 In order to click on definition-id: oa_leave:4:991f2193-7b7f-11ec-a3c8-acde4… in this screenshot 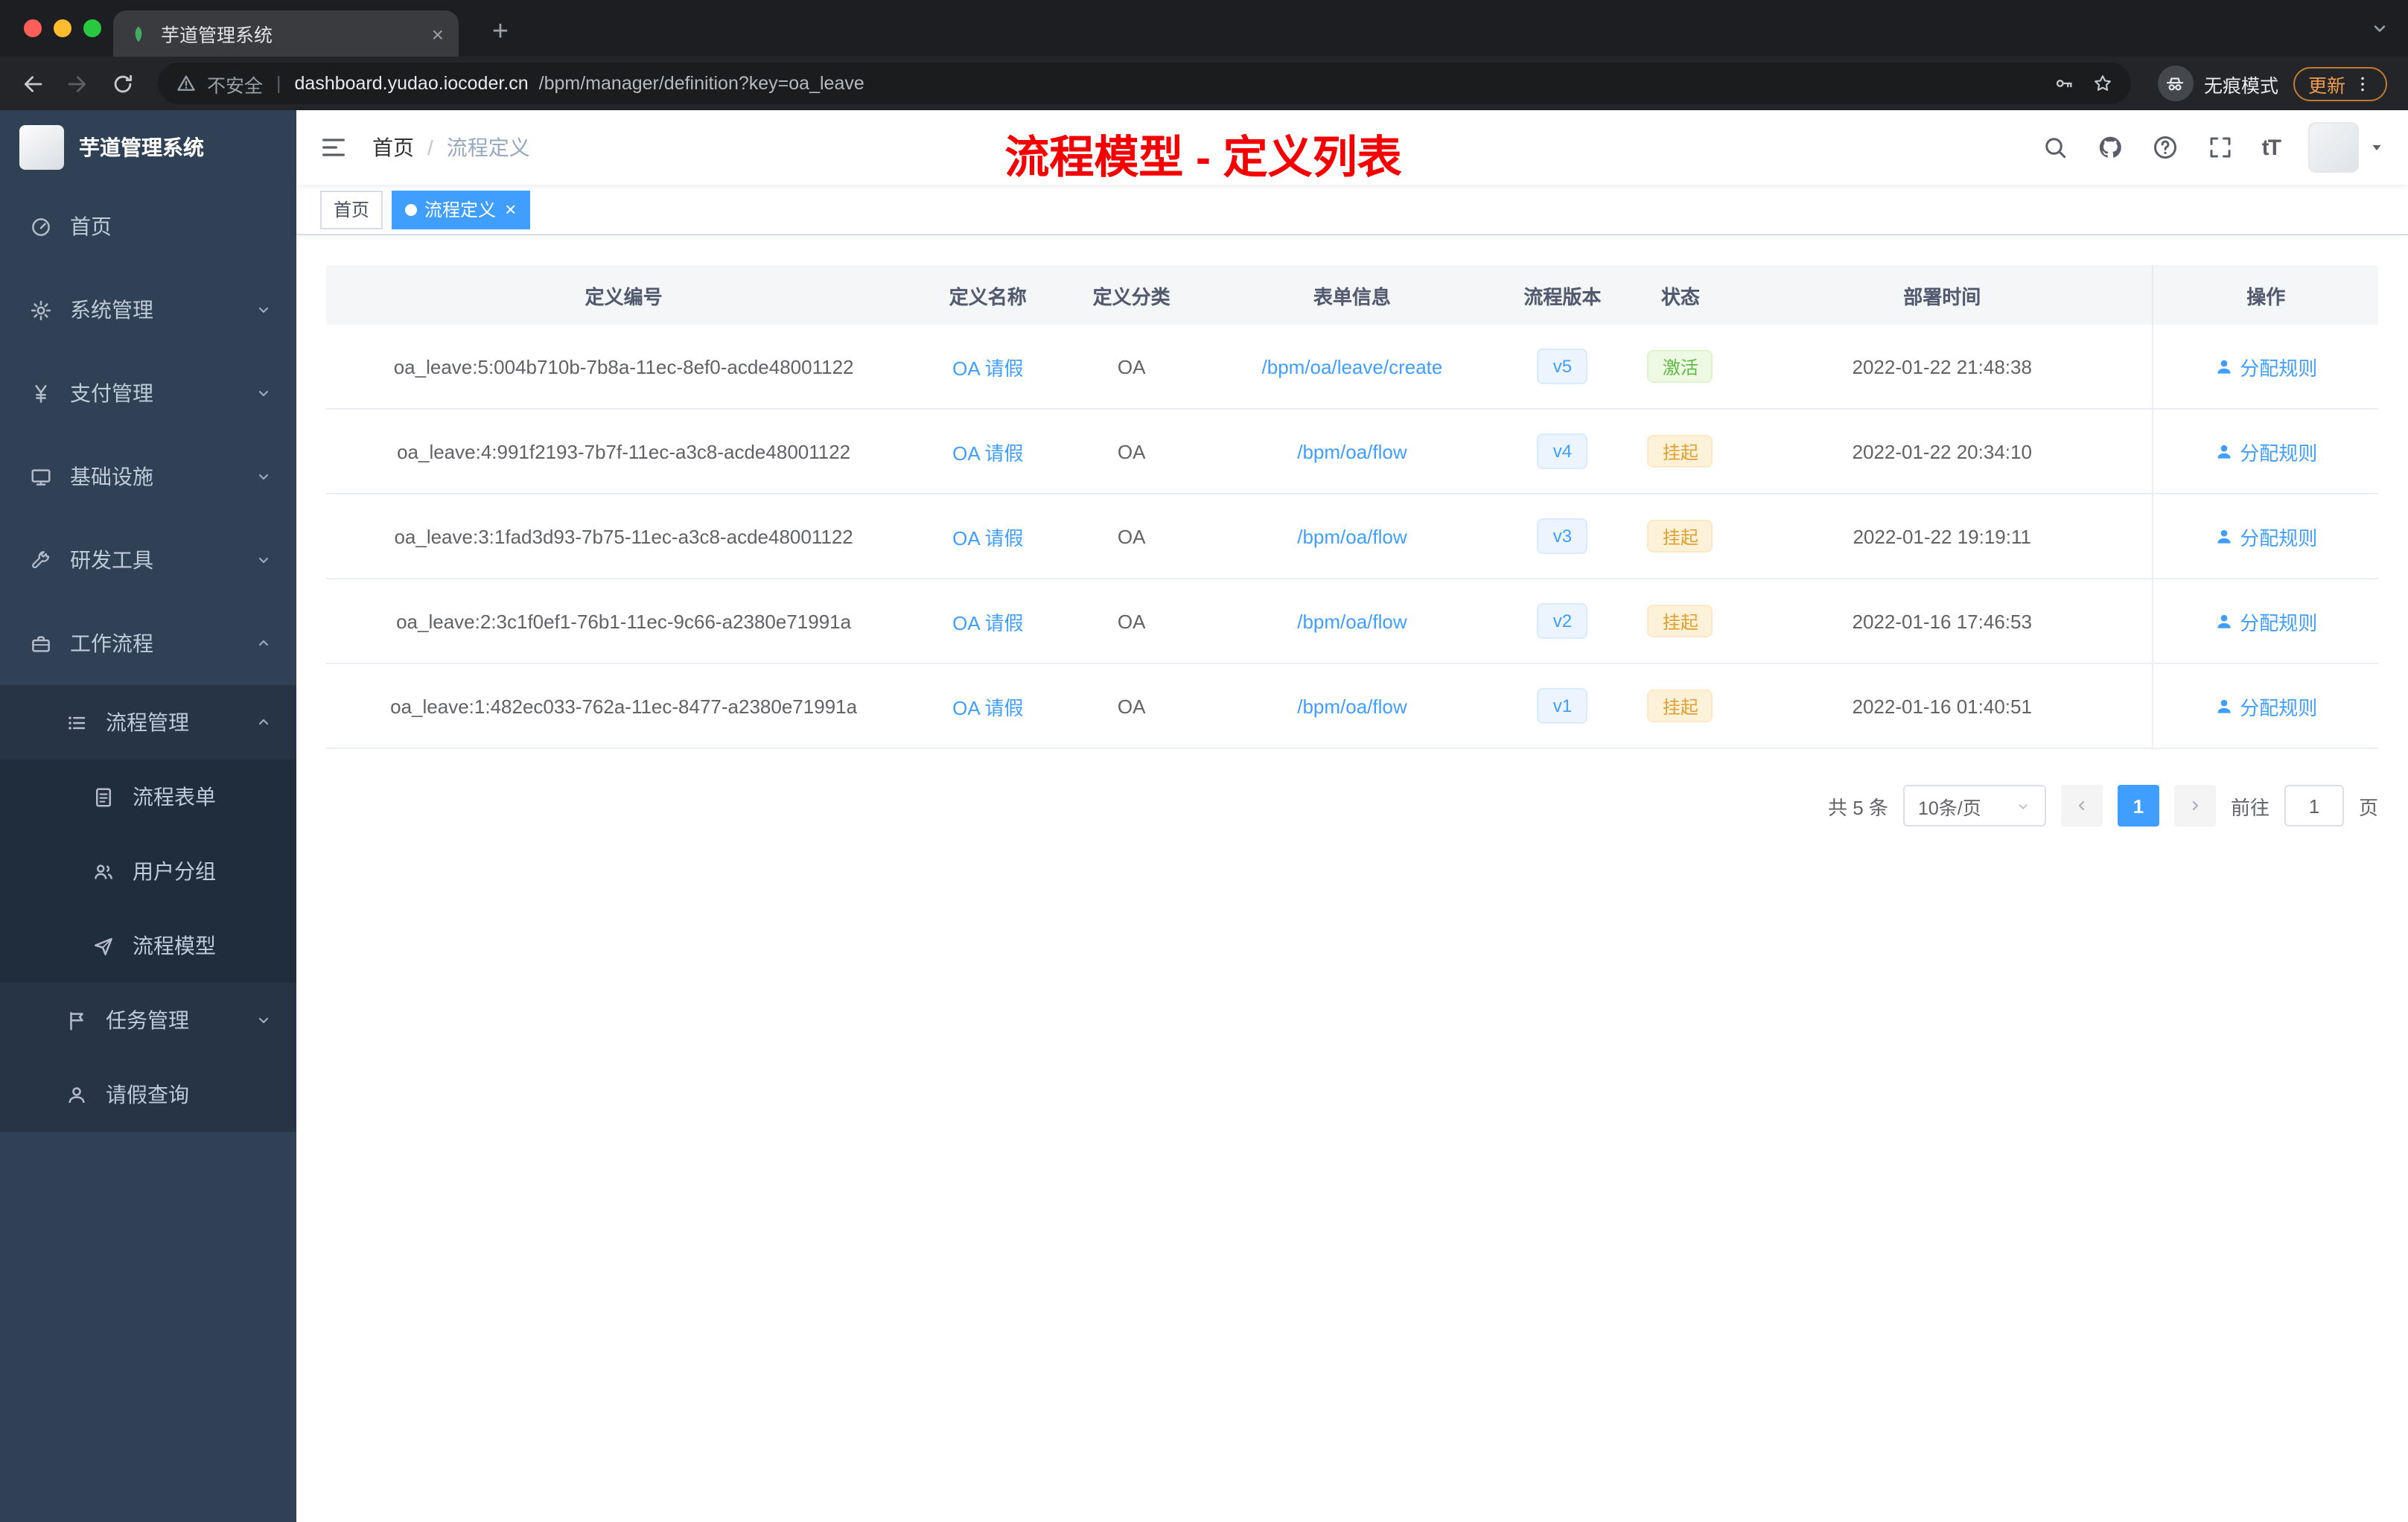, I will do `click(624, 451)`.